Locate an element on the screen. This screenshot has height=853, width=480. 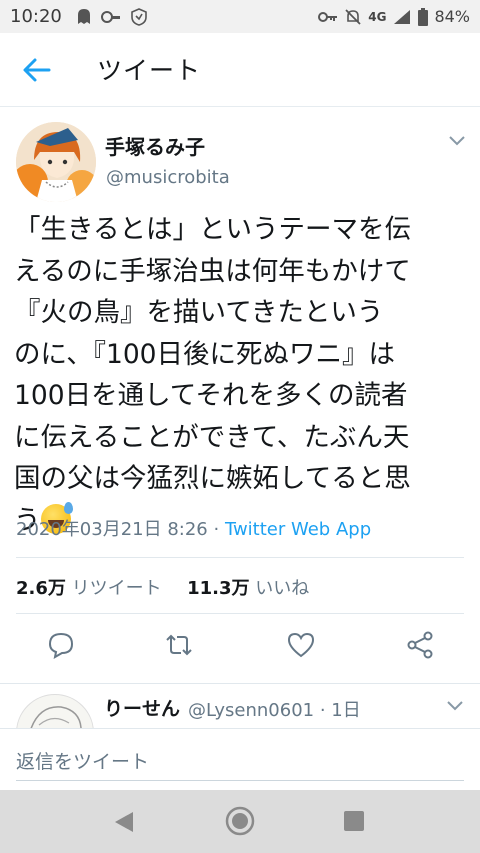
reply-preview: りーせん @Lysenn0601 · 1日 is located at coordinates (240, 706).